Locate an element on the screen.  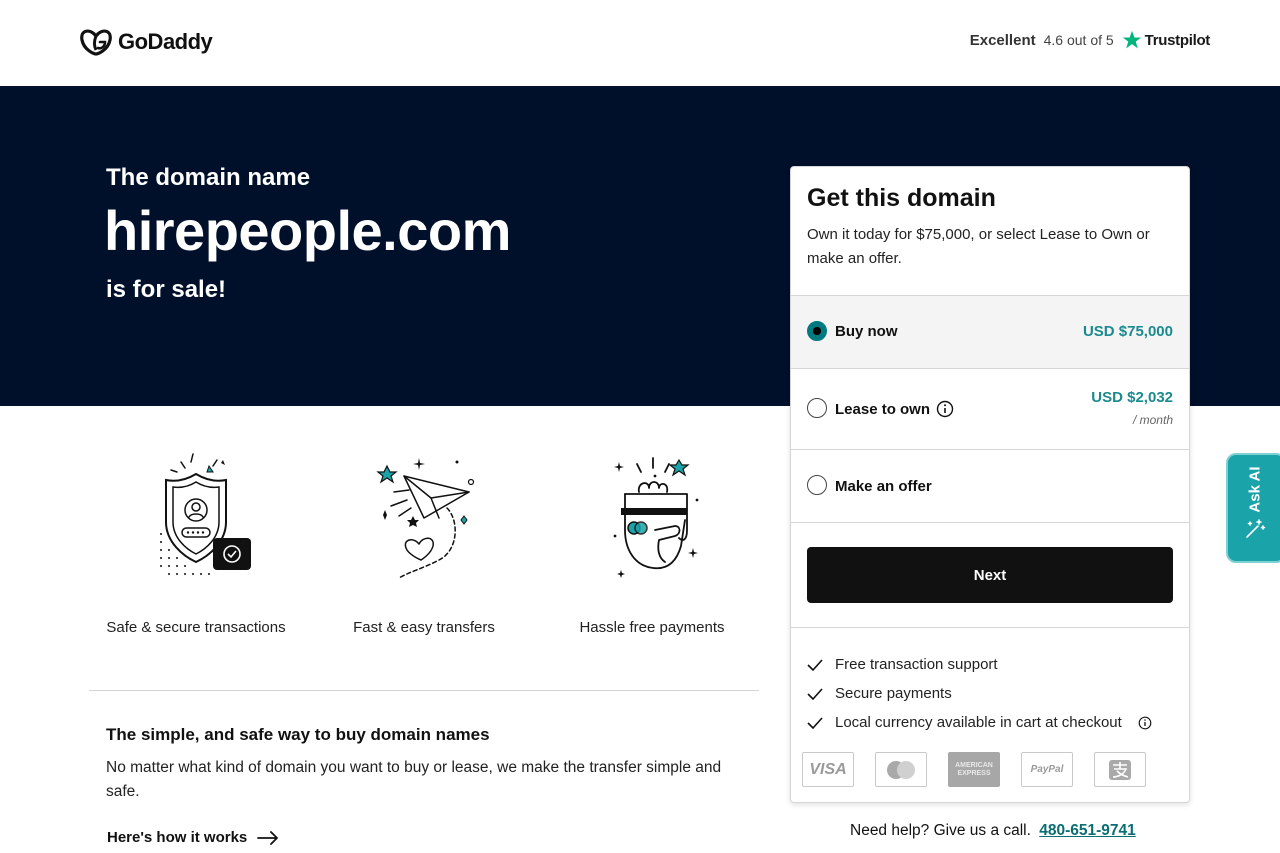
feature-label: Safe & secure transactions is located at coordinates (196, 627).